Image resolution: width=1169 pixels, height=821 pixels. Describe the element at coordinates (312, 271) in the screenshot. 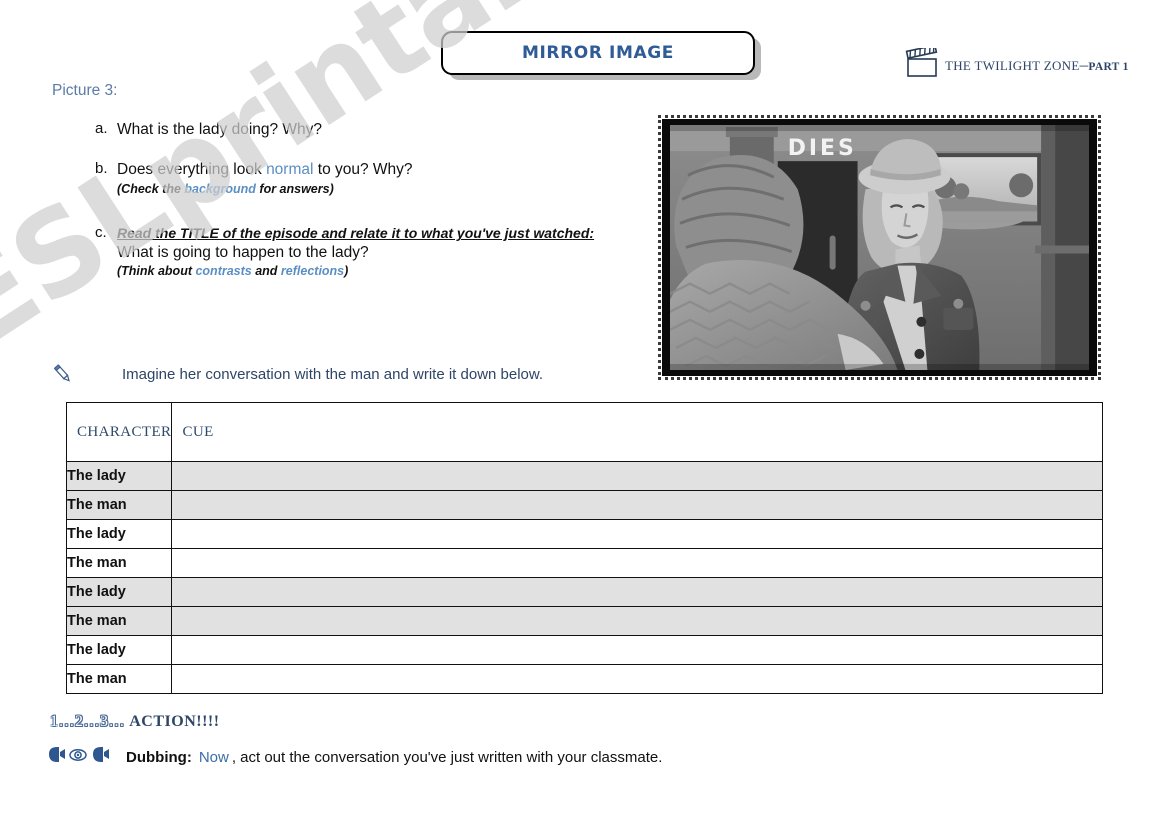

I see `question-c-hint-accent2: reflections` at that location.